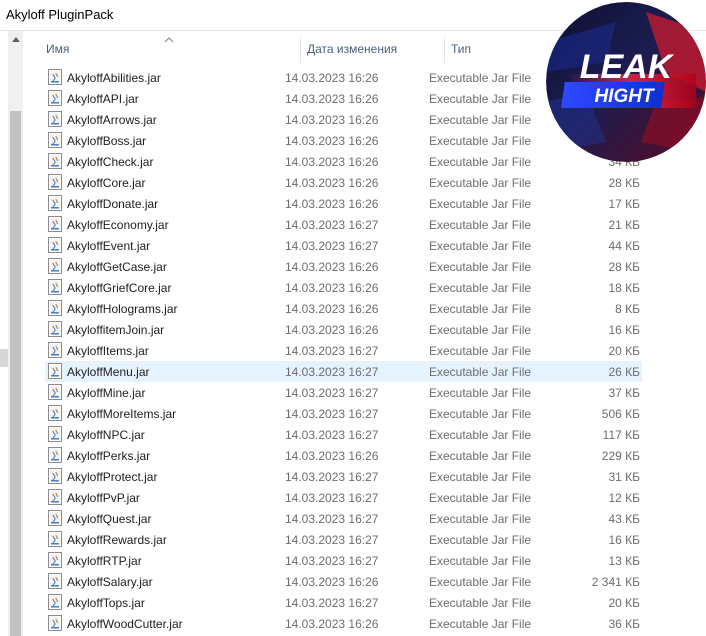 The width and height of the screenshot is (706, 636). I want to click on file-name: AkyloffMoreItems.jar, so click(122, 414).